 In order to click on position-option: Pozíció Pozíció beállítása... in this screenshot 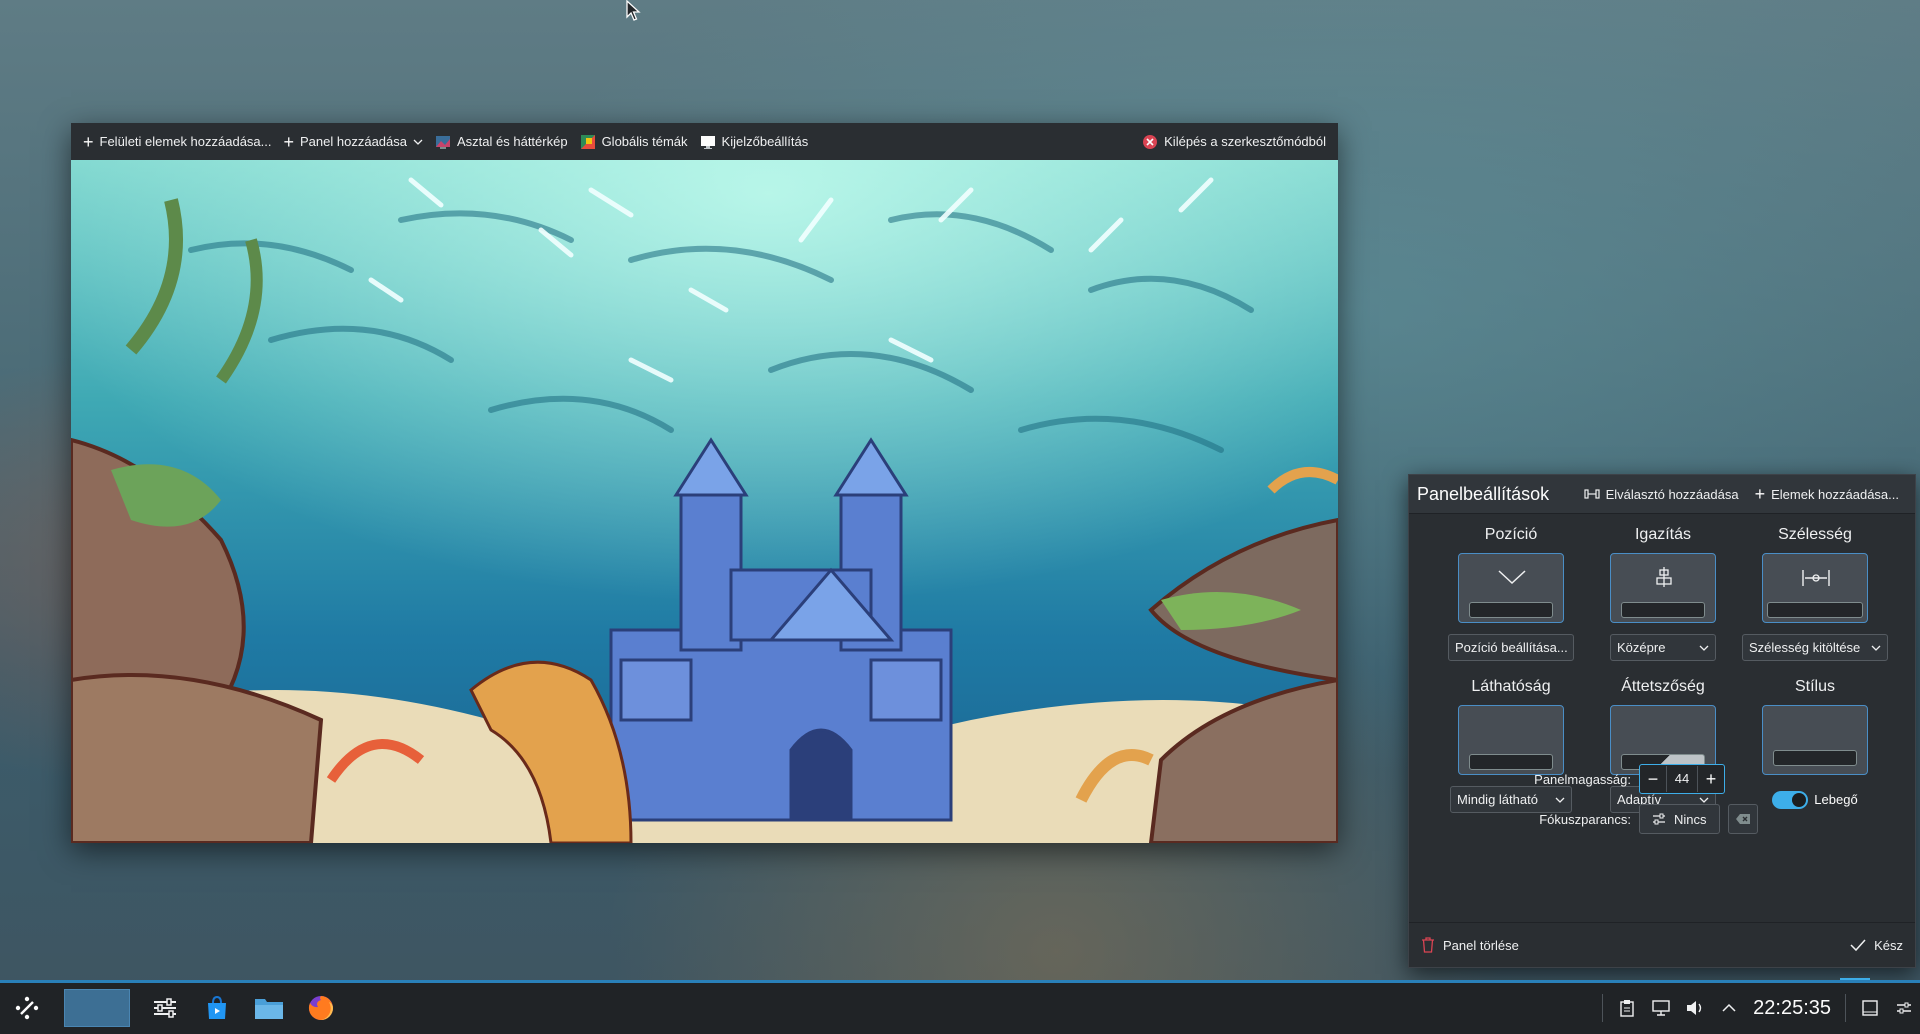, I will do `click(1511, 592)`.